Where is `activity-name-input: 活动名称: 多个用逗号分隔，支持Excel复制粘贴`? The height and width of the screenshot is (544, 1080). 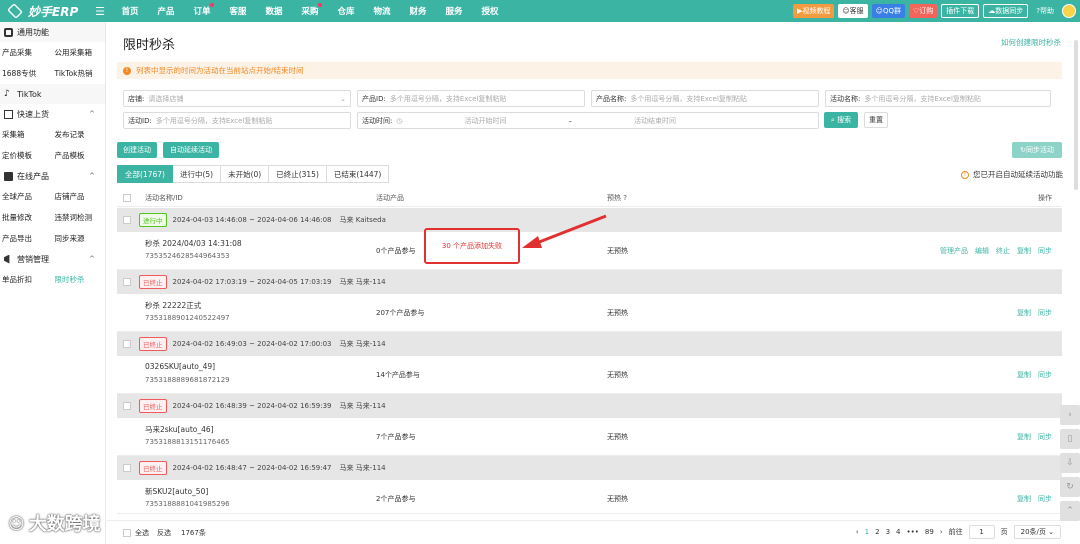
activity-name-input: 活动名称: 多个用逗号分隔，支持Excel复制粘贴 is located at coordinates (938, 98).